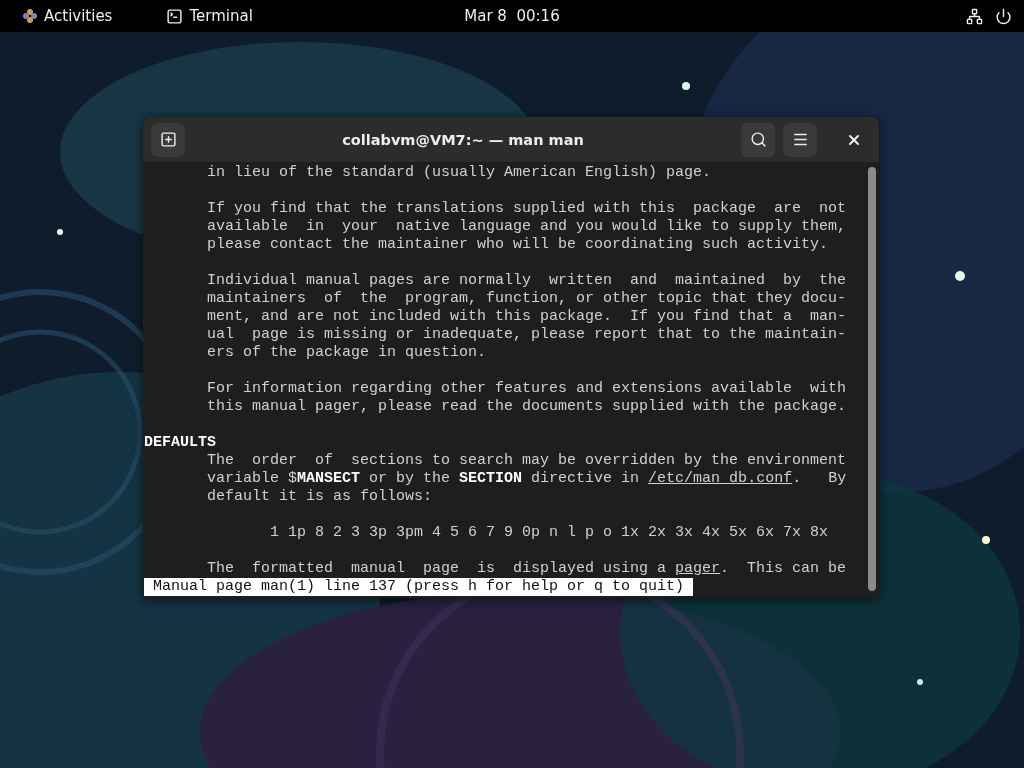  I want to click on new-tab-icon, so click(168, 139).